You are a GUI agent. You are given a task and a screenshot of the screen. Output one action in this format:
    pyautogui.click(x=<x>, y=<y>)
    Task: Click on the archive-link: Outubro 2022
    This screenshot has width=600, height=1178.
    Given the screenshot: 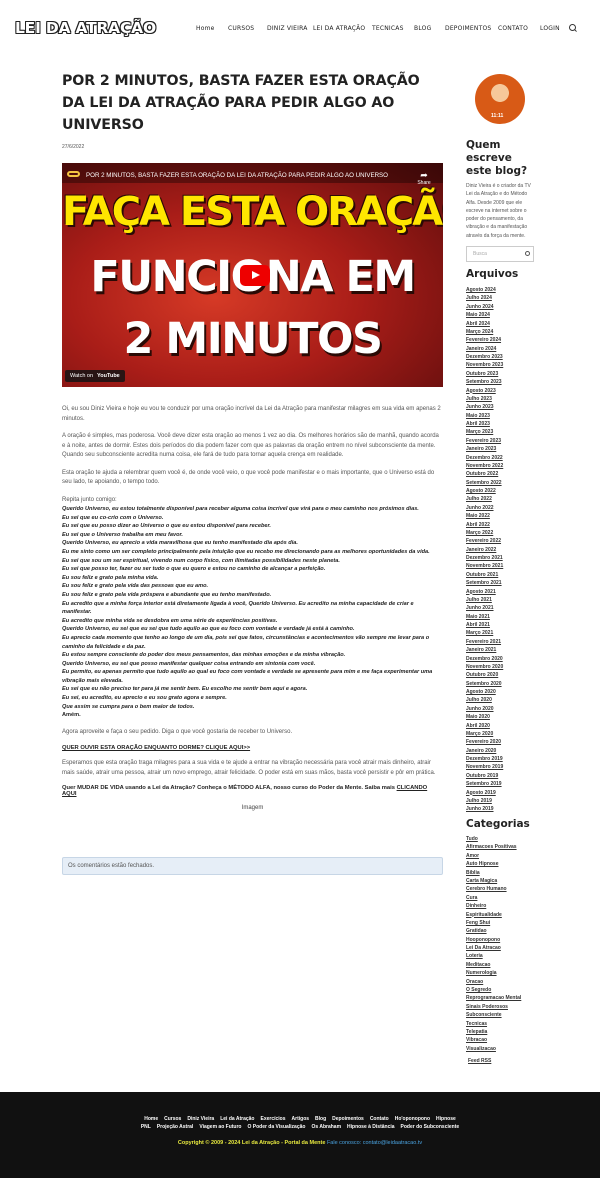 What is the action you would take?
    pyautogui.click(x=501, y=474)
    